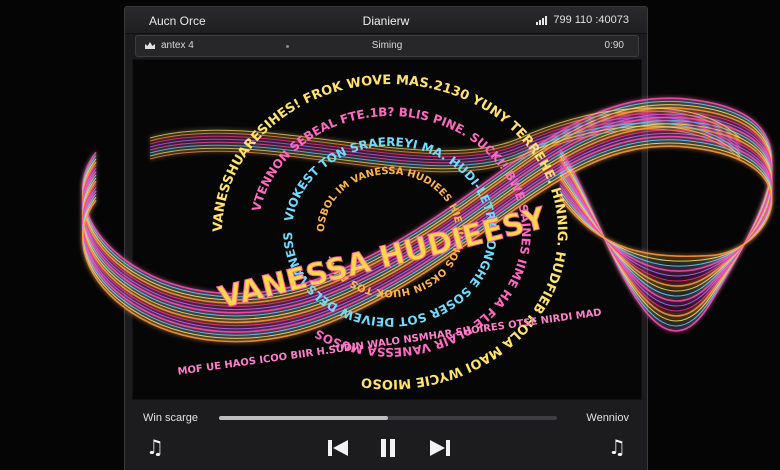 The image size is (780, 470). What do you see at coordinates (303, 418) in the screenshot?
I see `progress-fill` at bounding box center [303, 418].